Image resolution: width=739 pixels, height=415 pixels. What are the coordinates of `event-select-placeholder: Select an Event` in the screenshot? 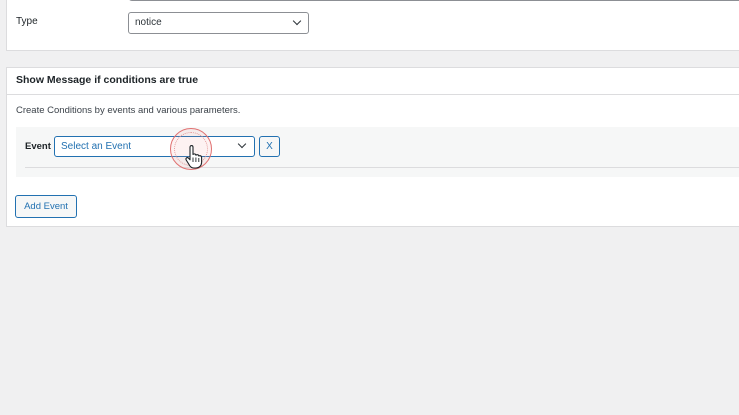 It's located at (96, 146).